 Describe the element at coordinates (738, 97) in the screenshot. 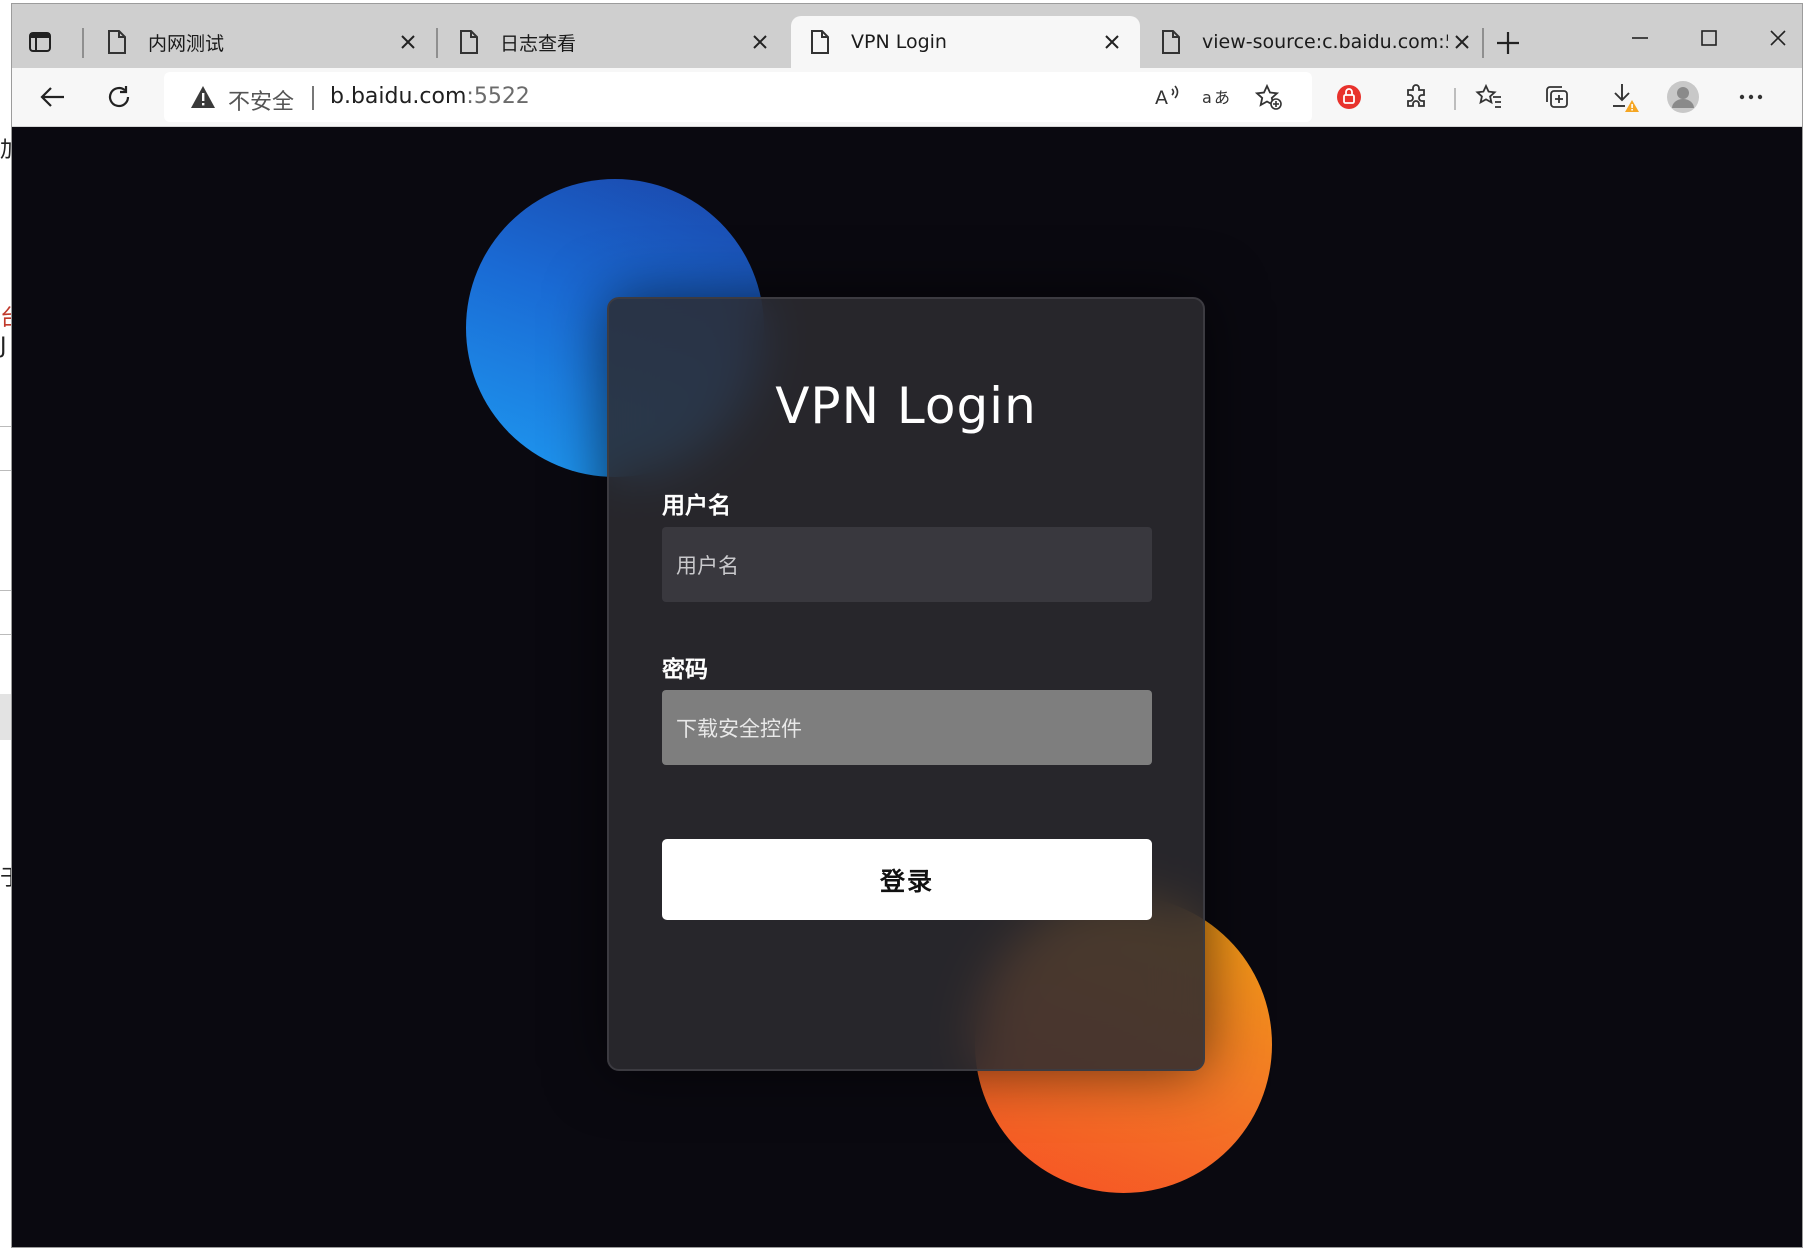

I see `address-bar: 不安全 b.baidu.com:5522 A aあ` at that location.